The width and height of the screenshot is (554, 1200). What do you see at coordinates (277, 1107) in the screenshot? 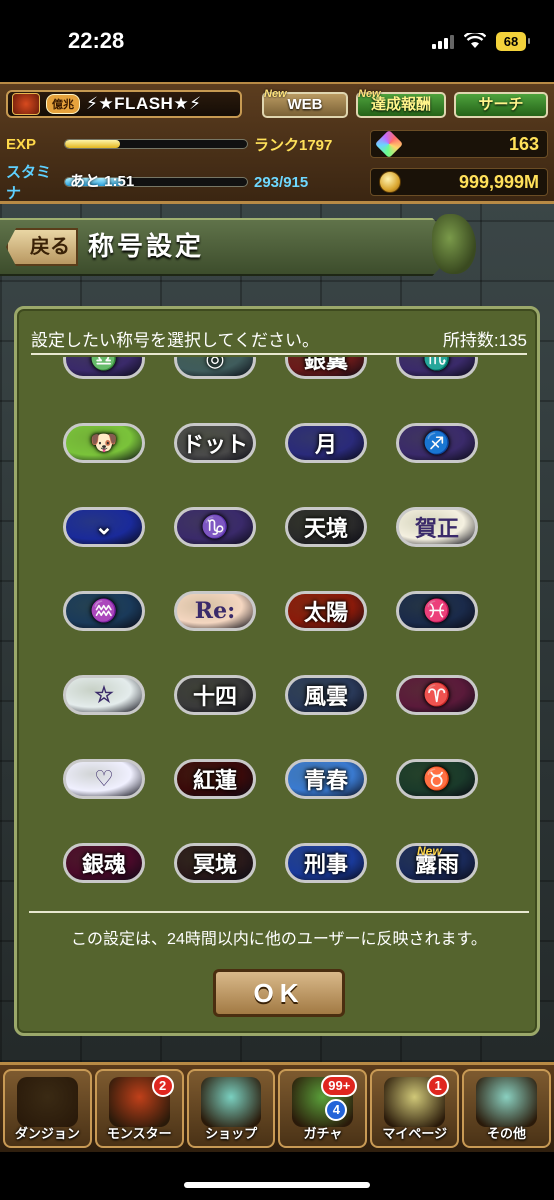
I see `bottom-navigation: ダンジョン モンスター 2 ショップ ガチャ 99+ 4 マイページ 1 その他` at bounding box center [277, 1107].